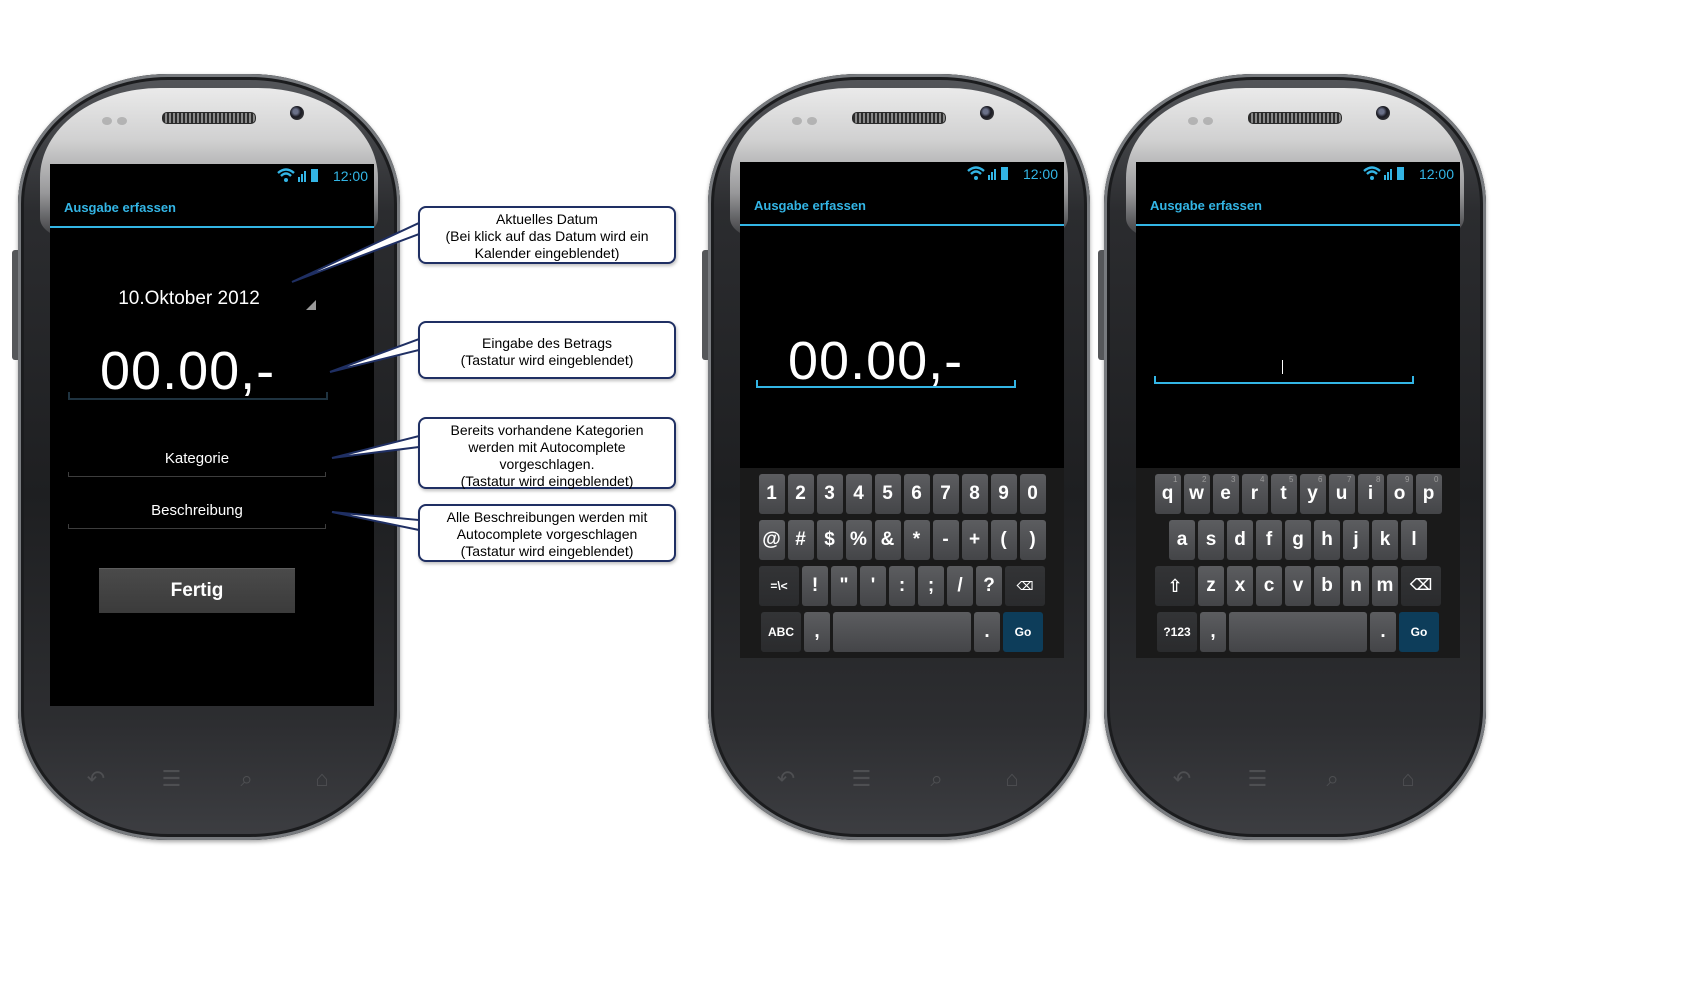 This screenshot has height=1008, width=1700. I want to click on key: ", so click(844, 586).